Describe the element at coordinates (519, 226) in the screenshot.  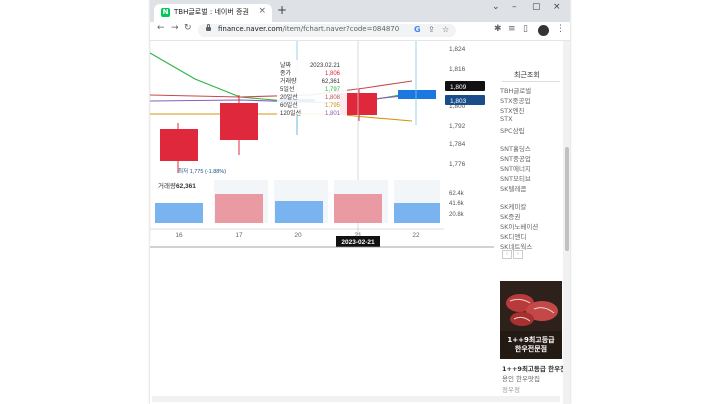
I see `recent-item-sk-innovation: SK이노베이션` at that location.